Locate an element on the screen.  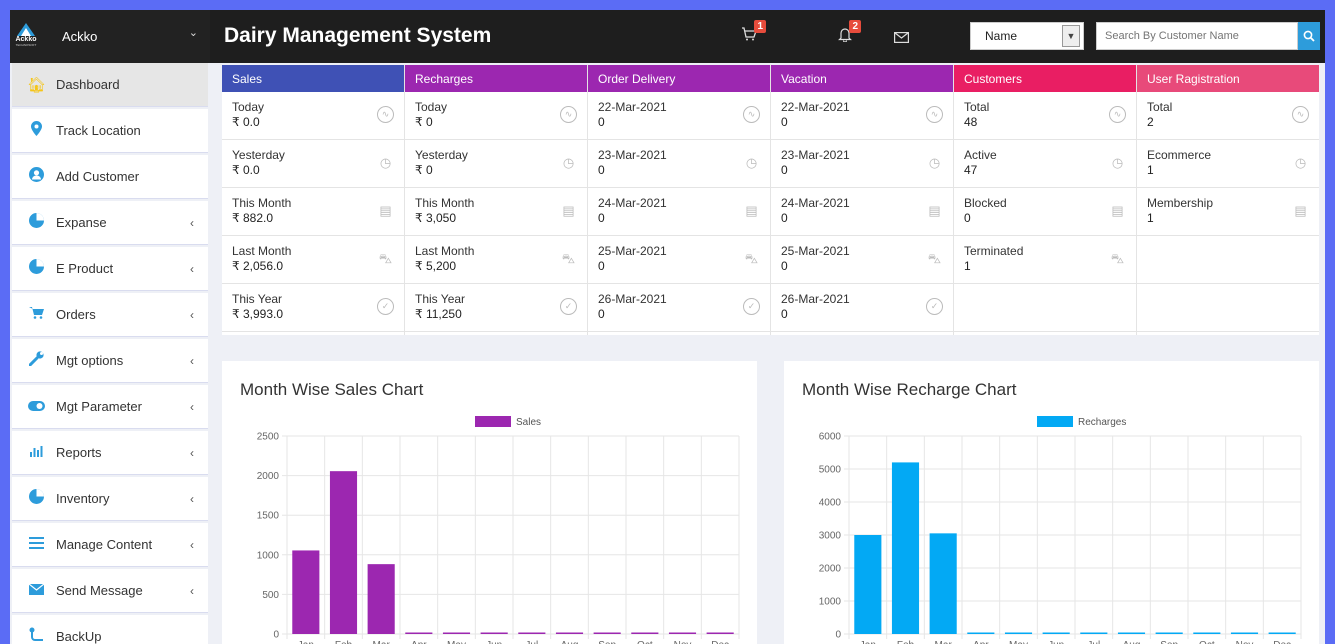
stat-cell: 24-Mar-2021 0 ▤ is located at coordinates (679, 212).